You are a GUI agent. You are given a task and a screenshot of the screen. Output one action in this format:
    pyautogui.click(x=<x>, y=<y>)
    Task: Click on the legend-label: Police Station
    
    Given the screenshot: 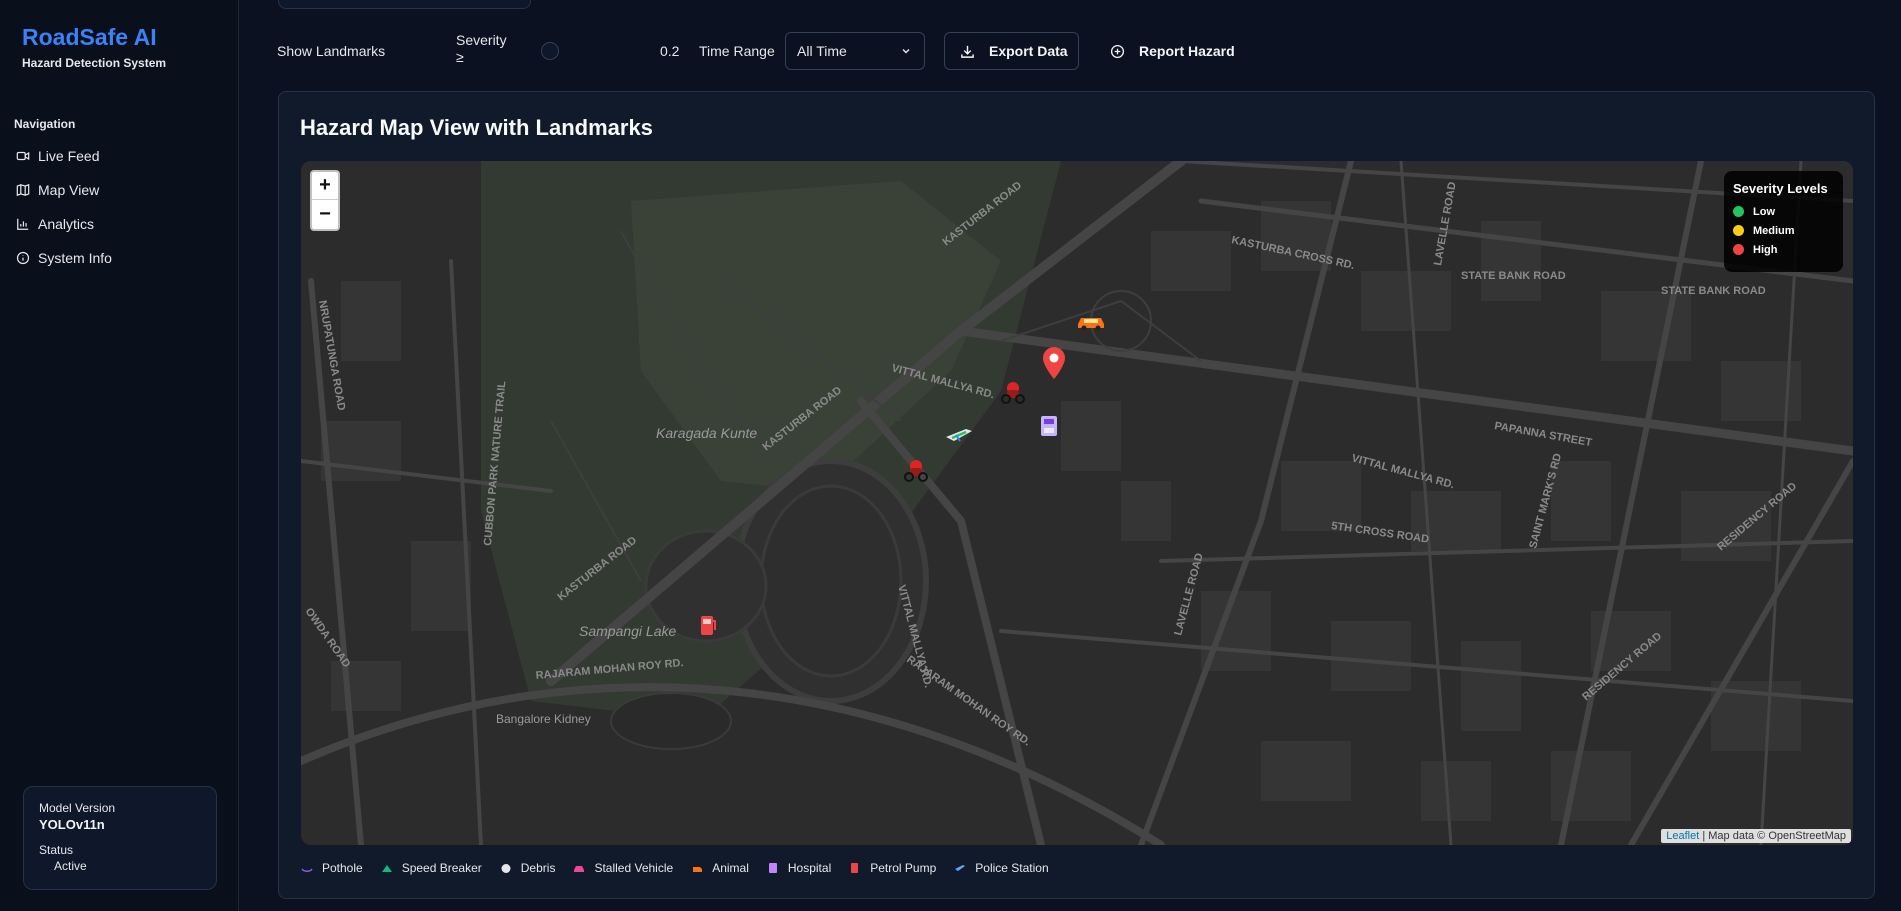 What is the action you would take?
    pyautogui.click(x=1012, y=868)
    